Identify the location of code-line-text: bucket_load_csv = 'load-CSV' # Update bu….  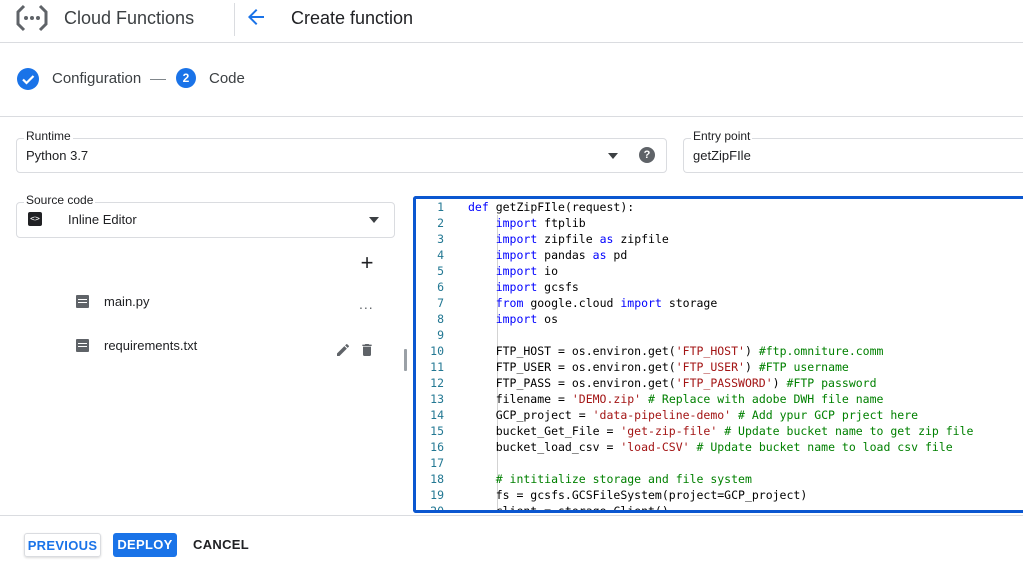
(710, 447).